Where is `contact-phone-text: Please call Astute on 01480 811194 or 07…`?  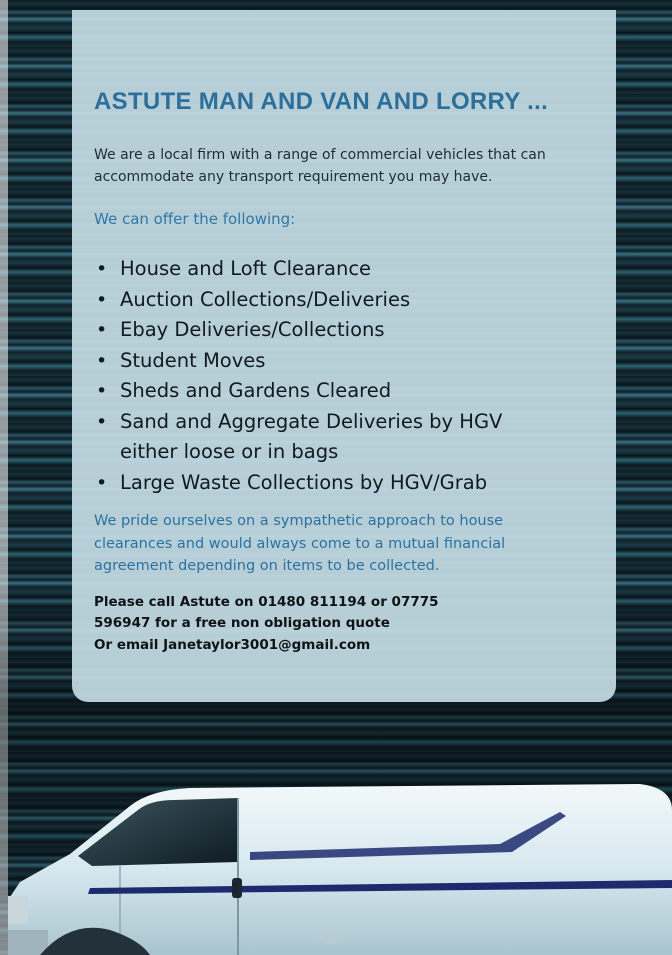 contact-phone-text: Please call Astute on 01480 811194 or 07… is located at coordinates (266, 612).